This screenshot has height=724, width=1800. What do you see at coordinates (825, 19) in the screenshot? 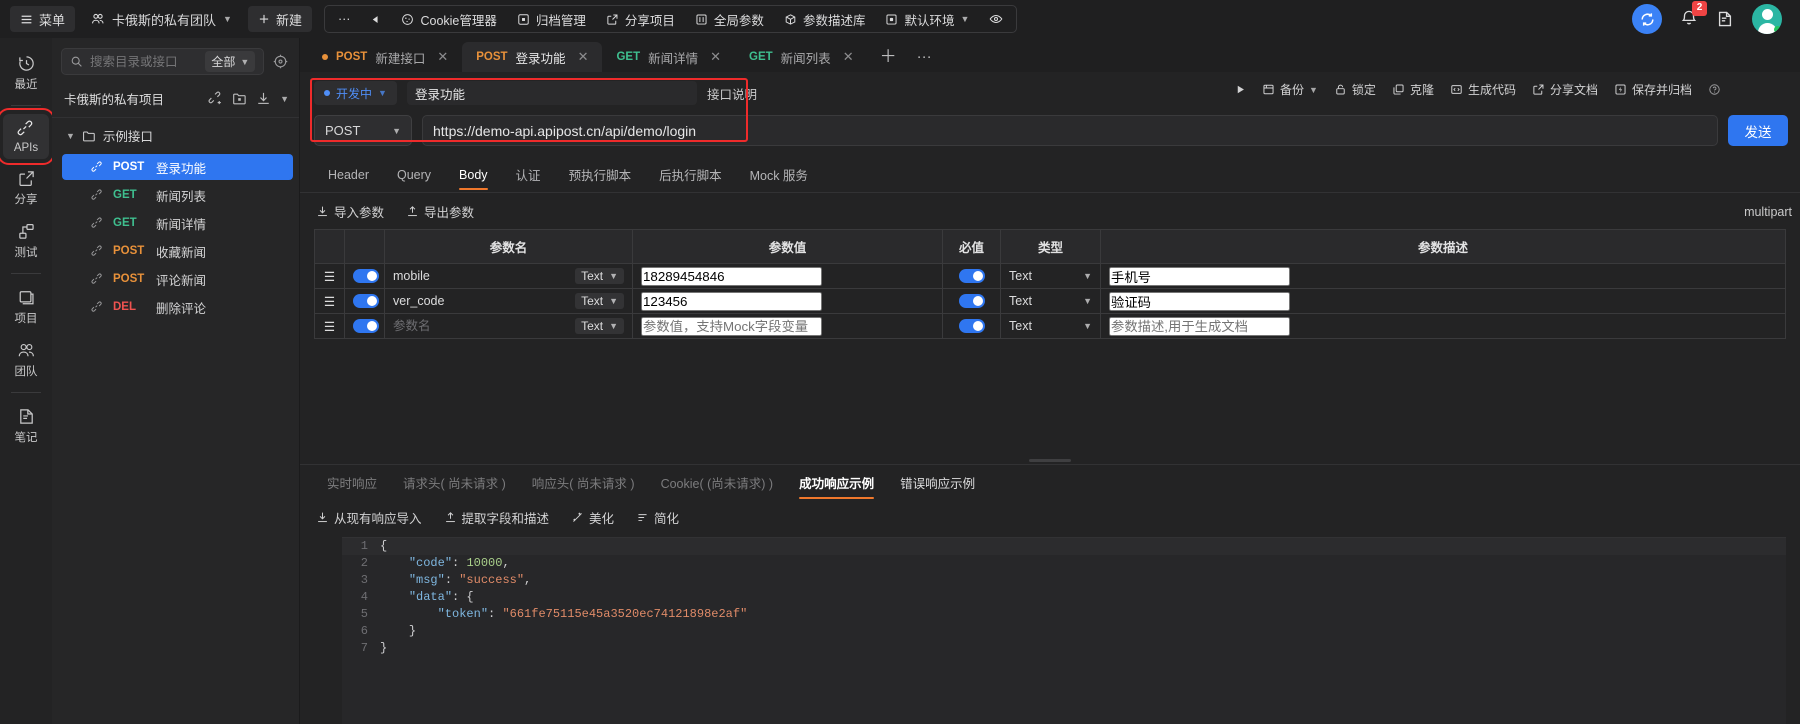
I see `param-library-button: 参数描述库` at bounding box center [825, 19].